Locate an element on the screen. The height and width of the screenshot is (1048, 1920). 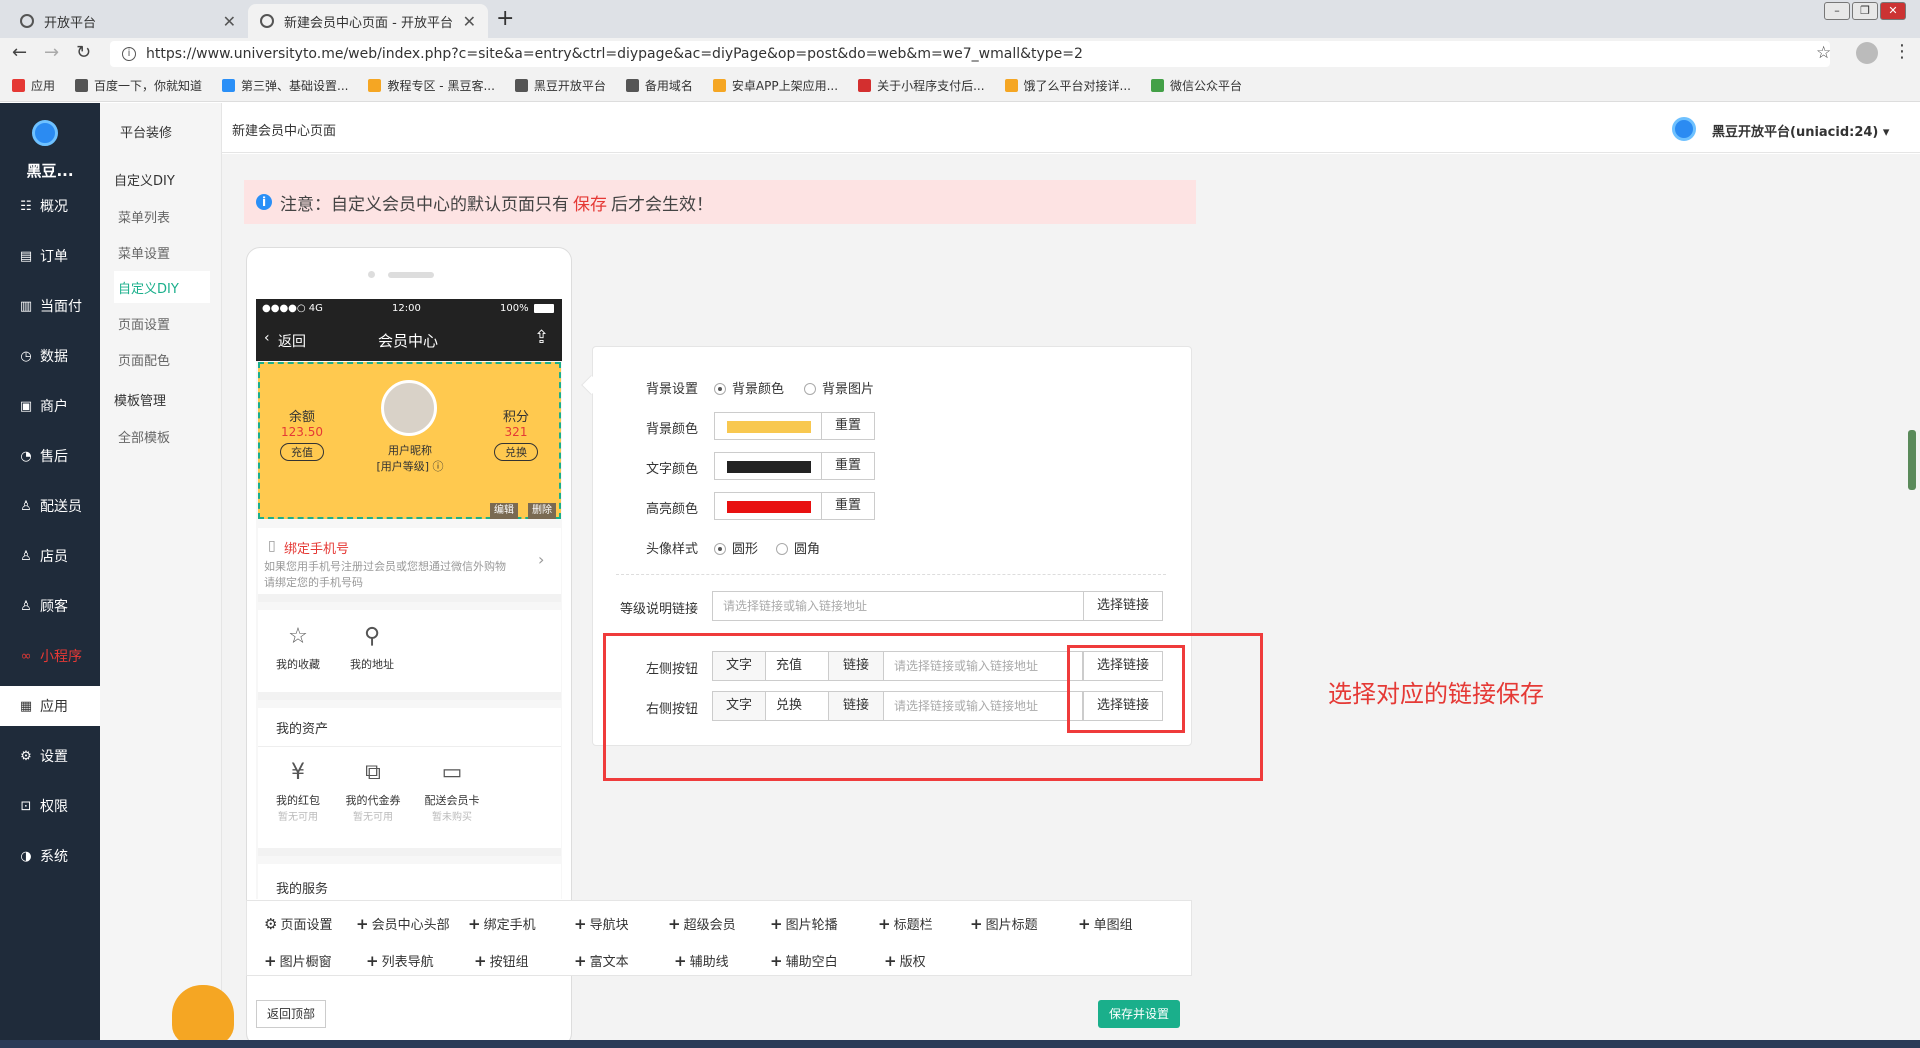
recharge-button: 充值 is located at coordinates (302, 452).